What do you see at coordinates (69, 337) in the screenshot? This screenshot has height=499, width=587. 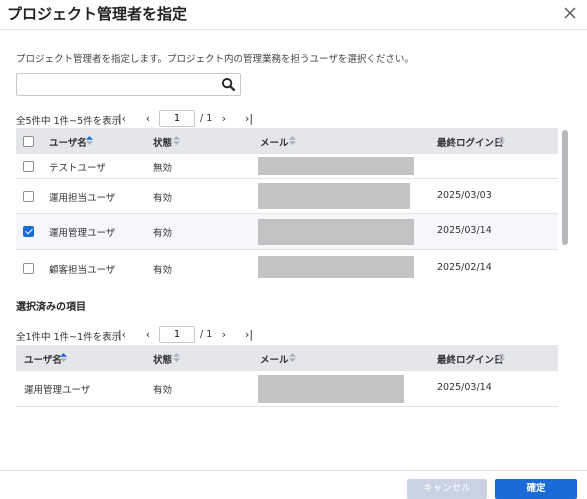 I see `result-count: 全1件中 1件~1件を表示` at bounding box center [69, 337].